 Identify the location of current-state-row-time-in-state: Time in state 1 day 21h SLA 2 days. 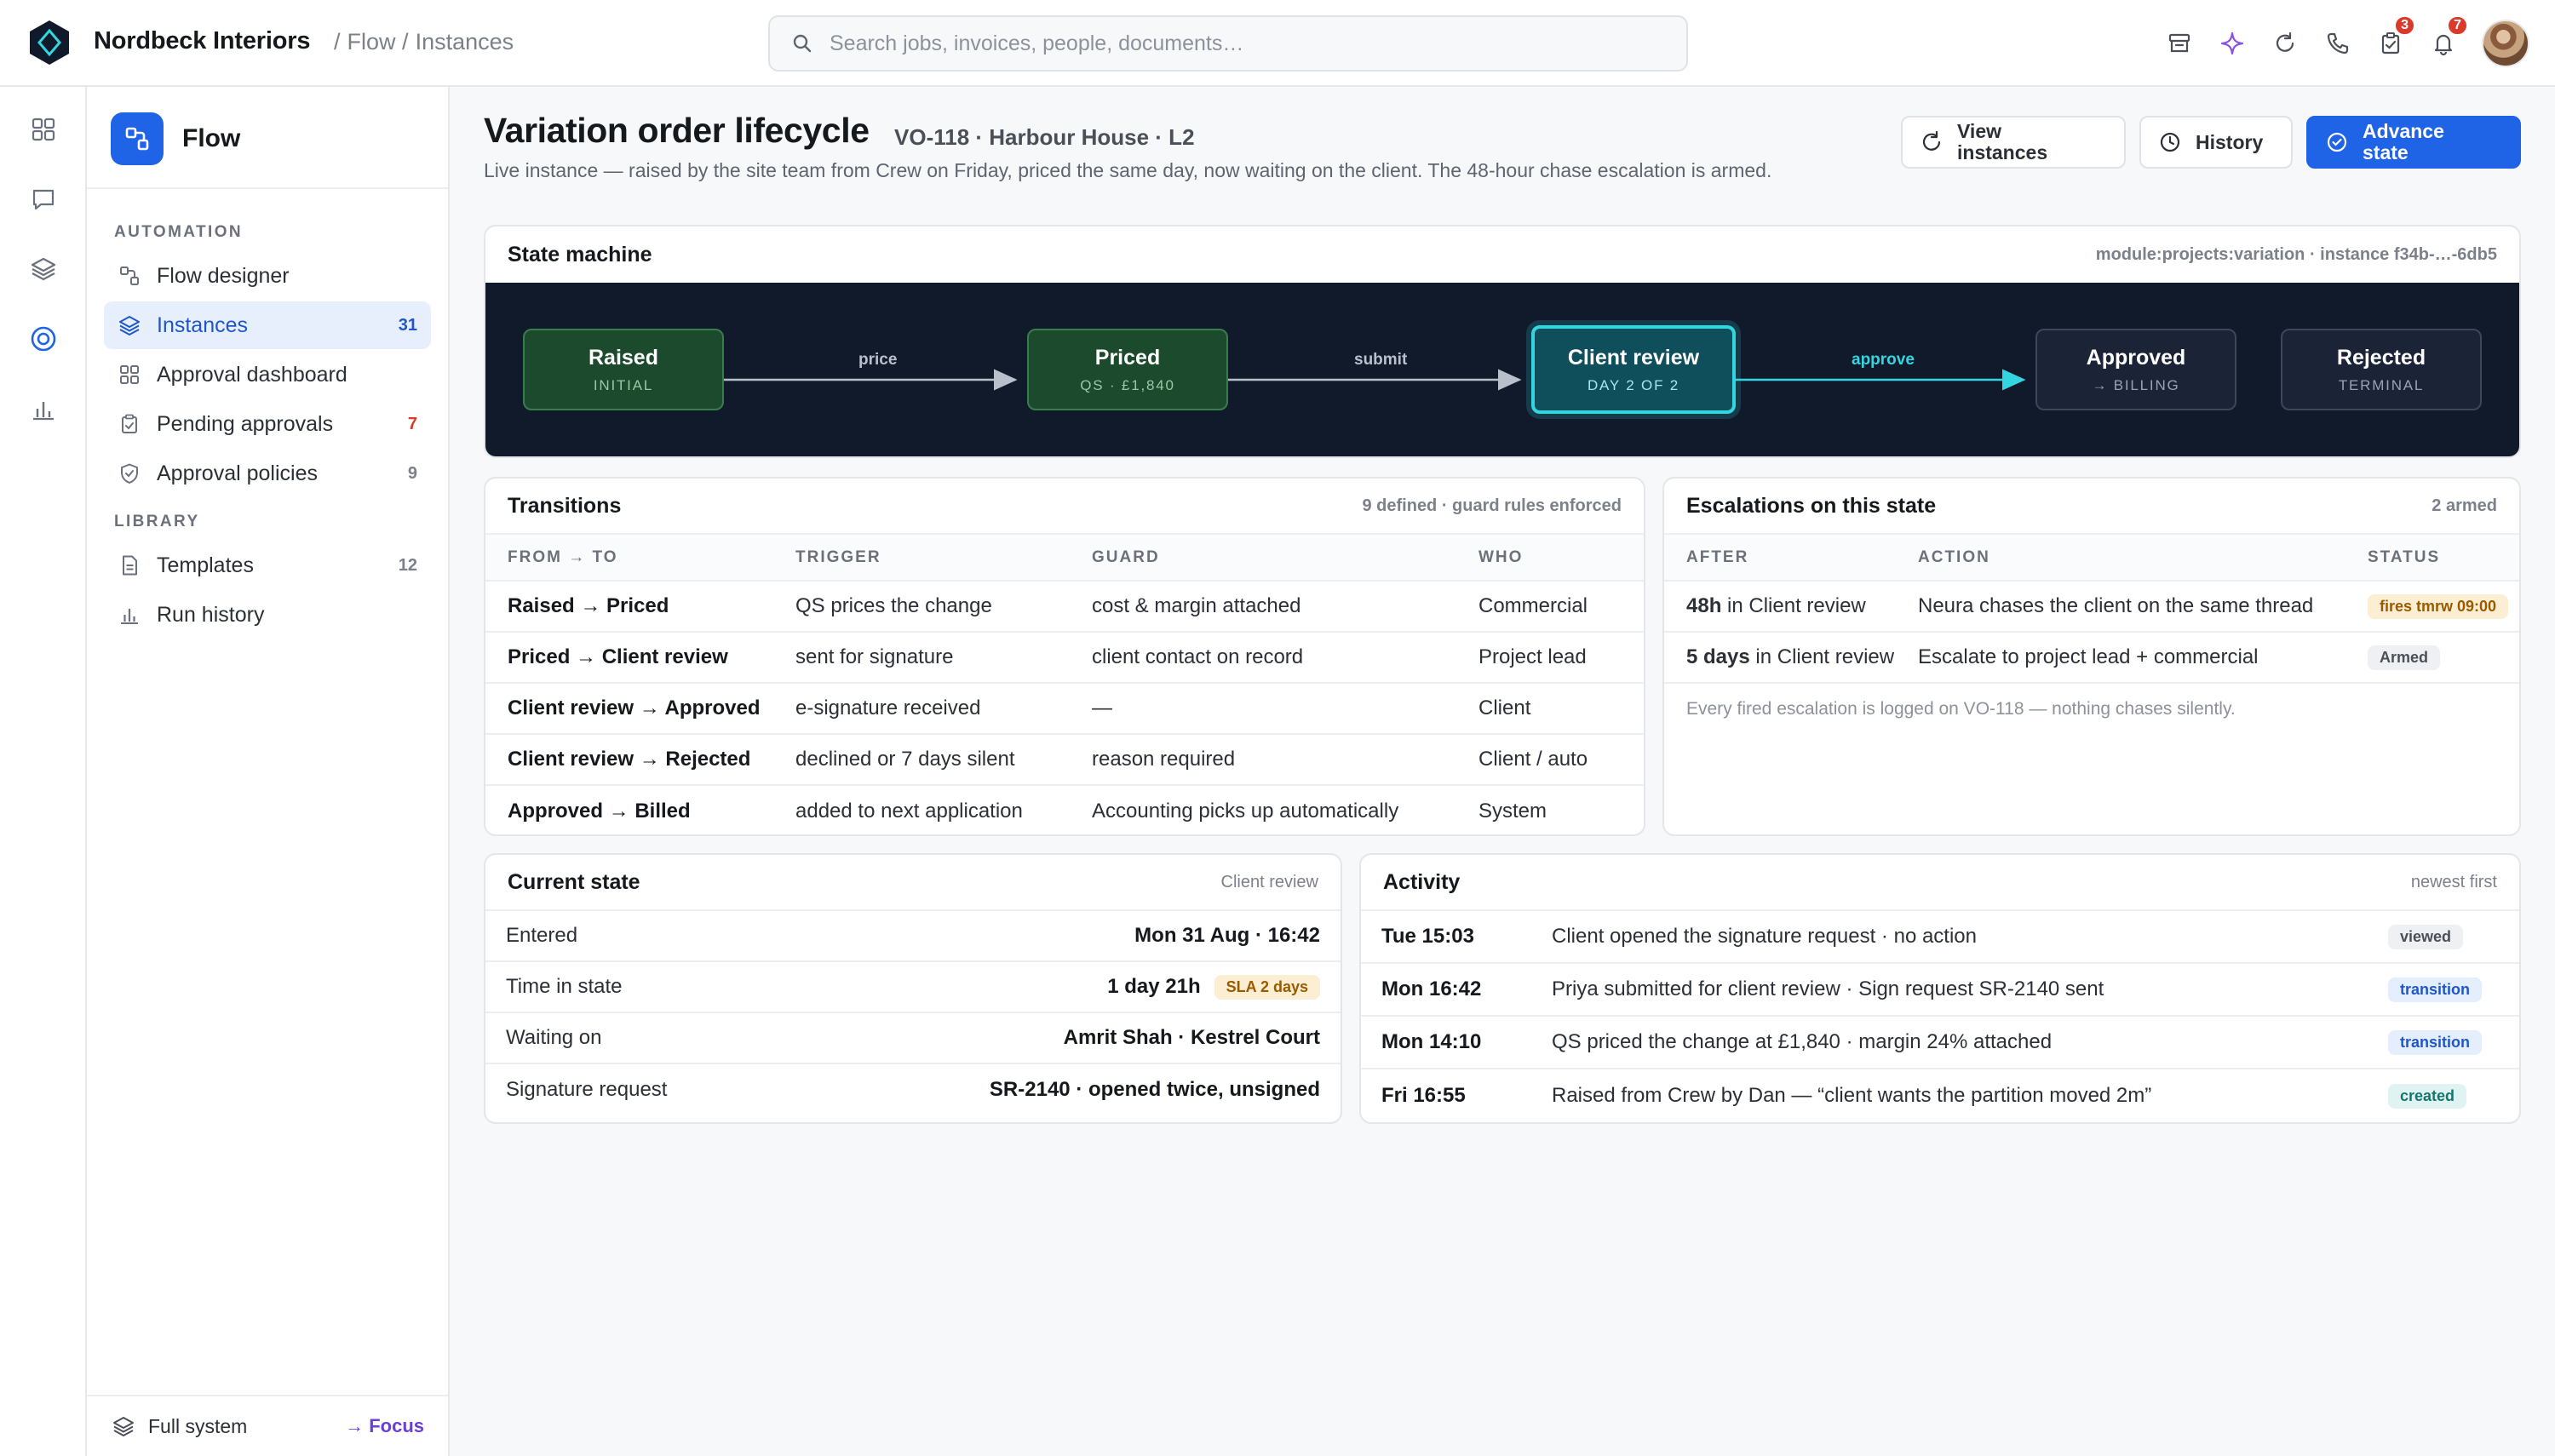
(913, 987).